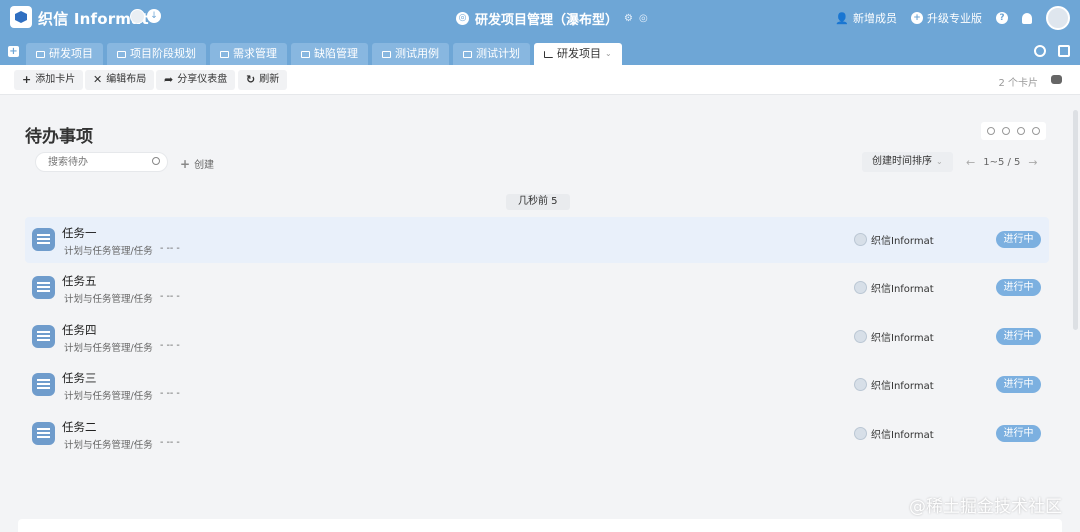  I want to click on plus-icon: +, so click(27, 79).